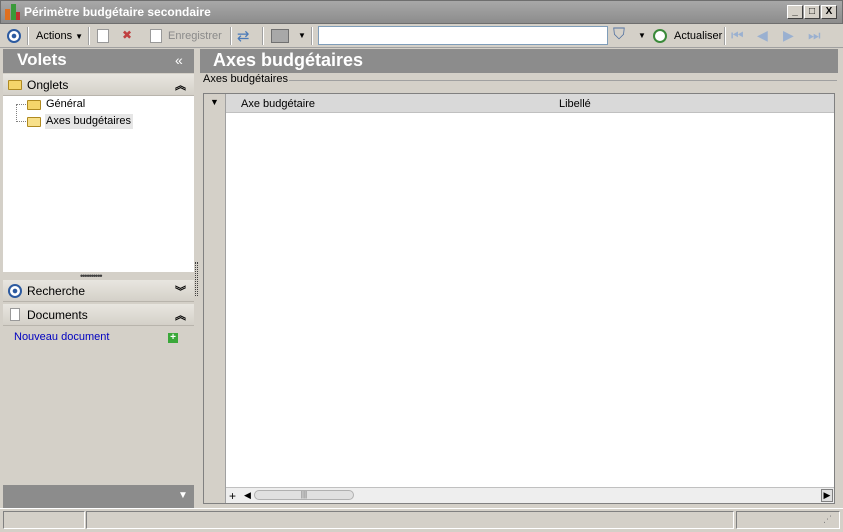 This screenshot has height=532, width=843. Describe the element at coordinates (88, 121) in the screenshot. I see `tree-item-axes-budgetaires: Axes budgétaires` at that location.